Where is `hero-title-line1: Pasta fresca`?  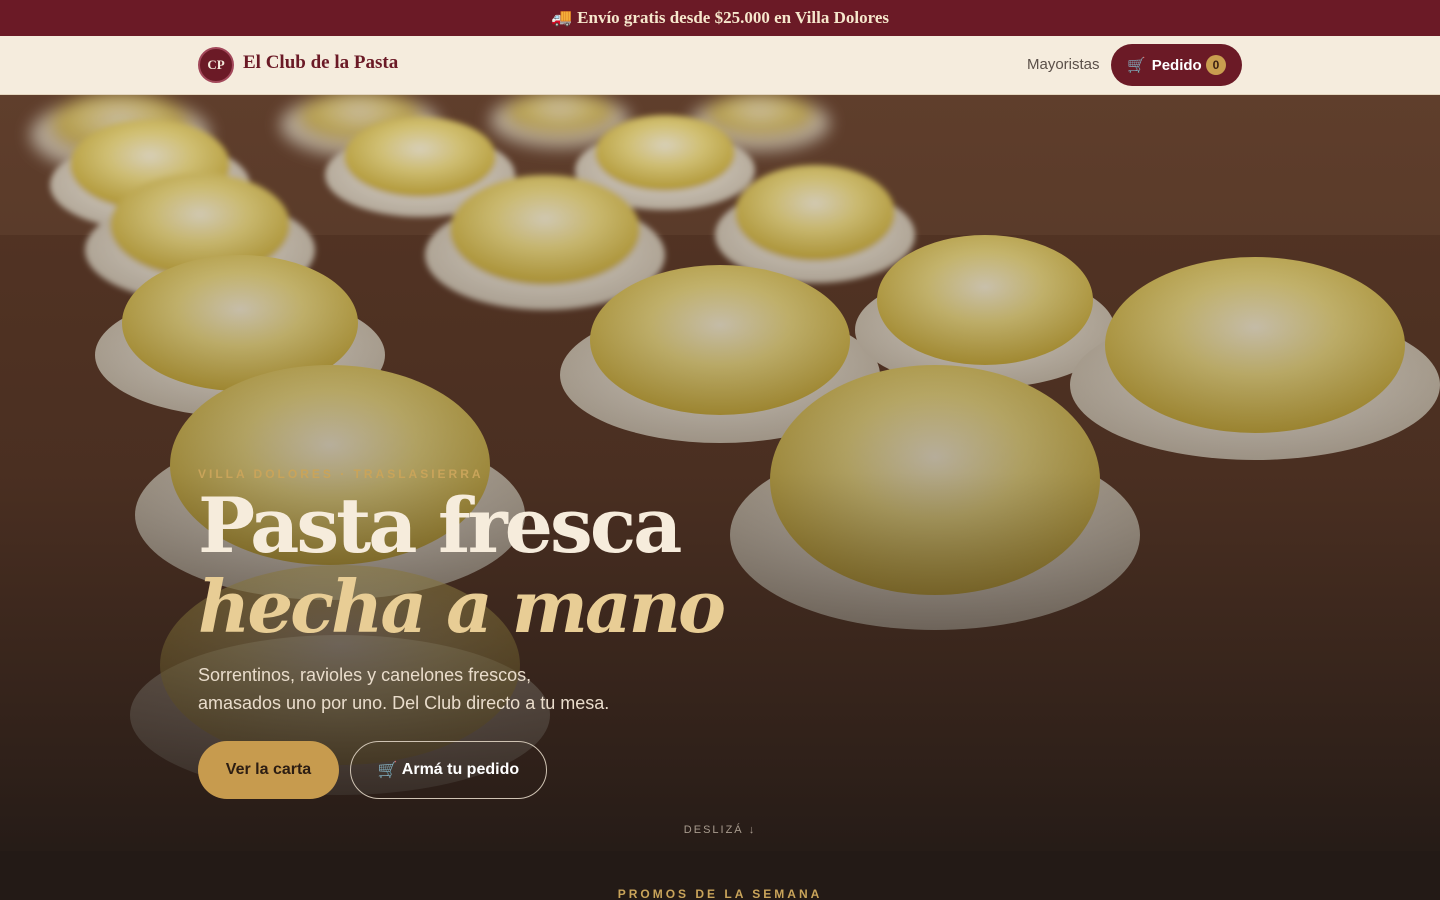 hero-title-line1: Pasta fresca is located at coordinates (440, 525).